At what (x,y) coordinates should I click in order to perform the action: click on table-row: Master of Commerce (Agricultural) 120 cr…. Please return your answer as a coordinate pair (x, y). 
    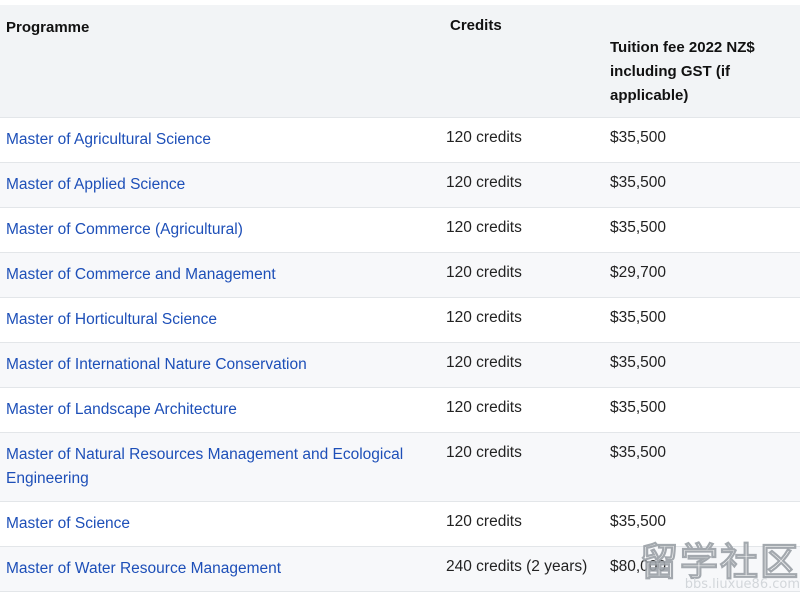
    Looking at the image, I should click on (400, 230).